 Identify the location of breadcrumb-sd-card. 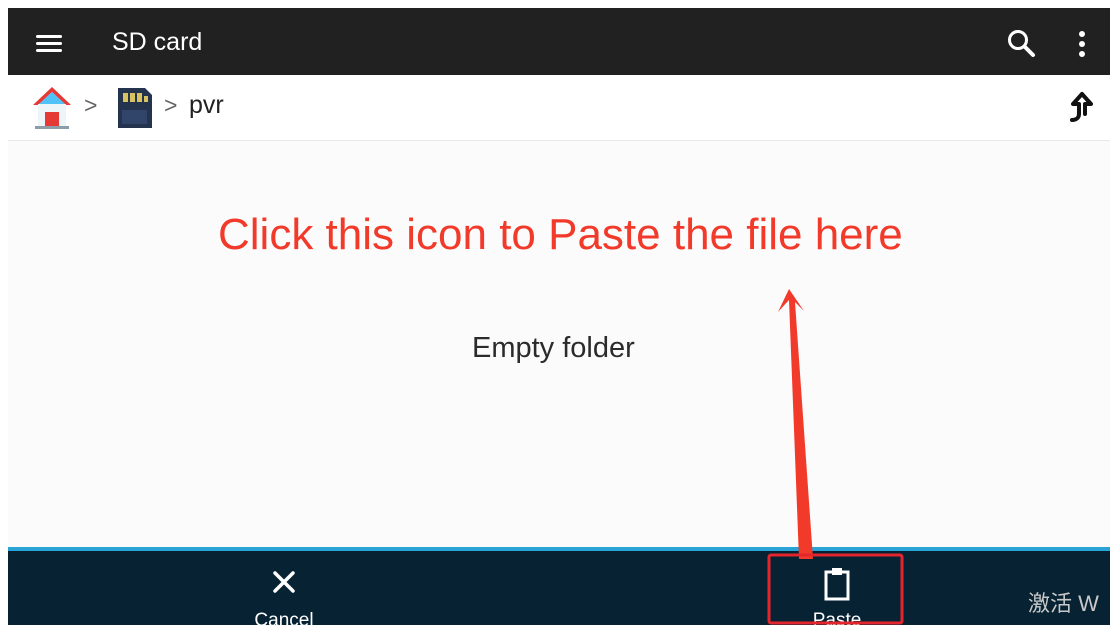
(133, 107).